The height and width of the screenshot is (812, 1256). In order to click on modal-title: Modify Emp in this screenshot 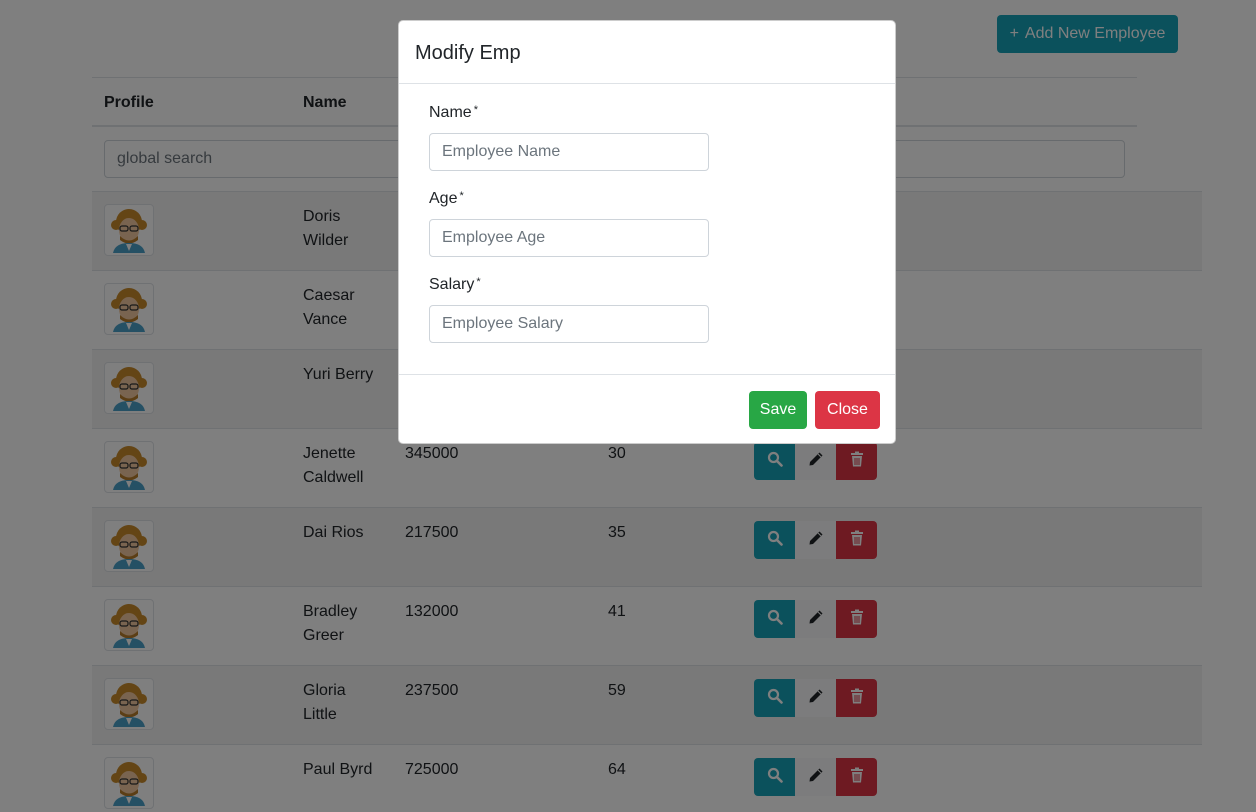, I will do `click(468, 53)`.